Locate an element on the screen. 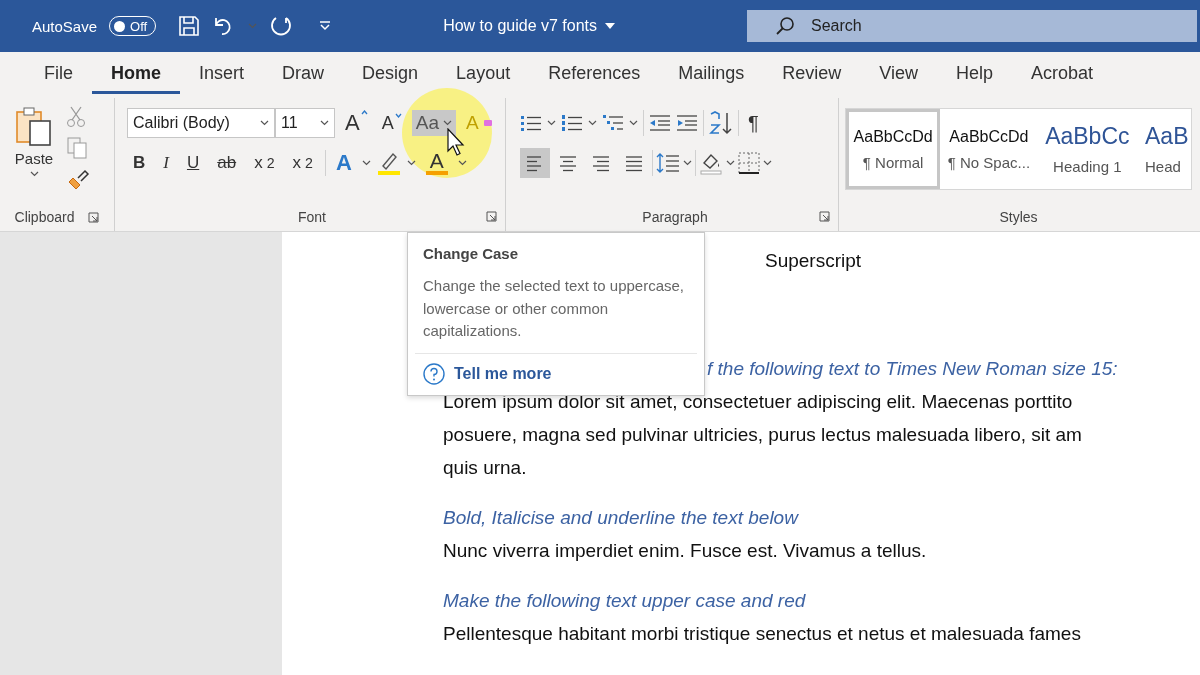 This screenshot has width=1200, height=675. align-justify-icon is located at coordinates (634, 163).